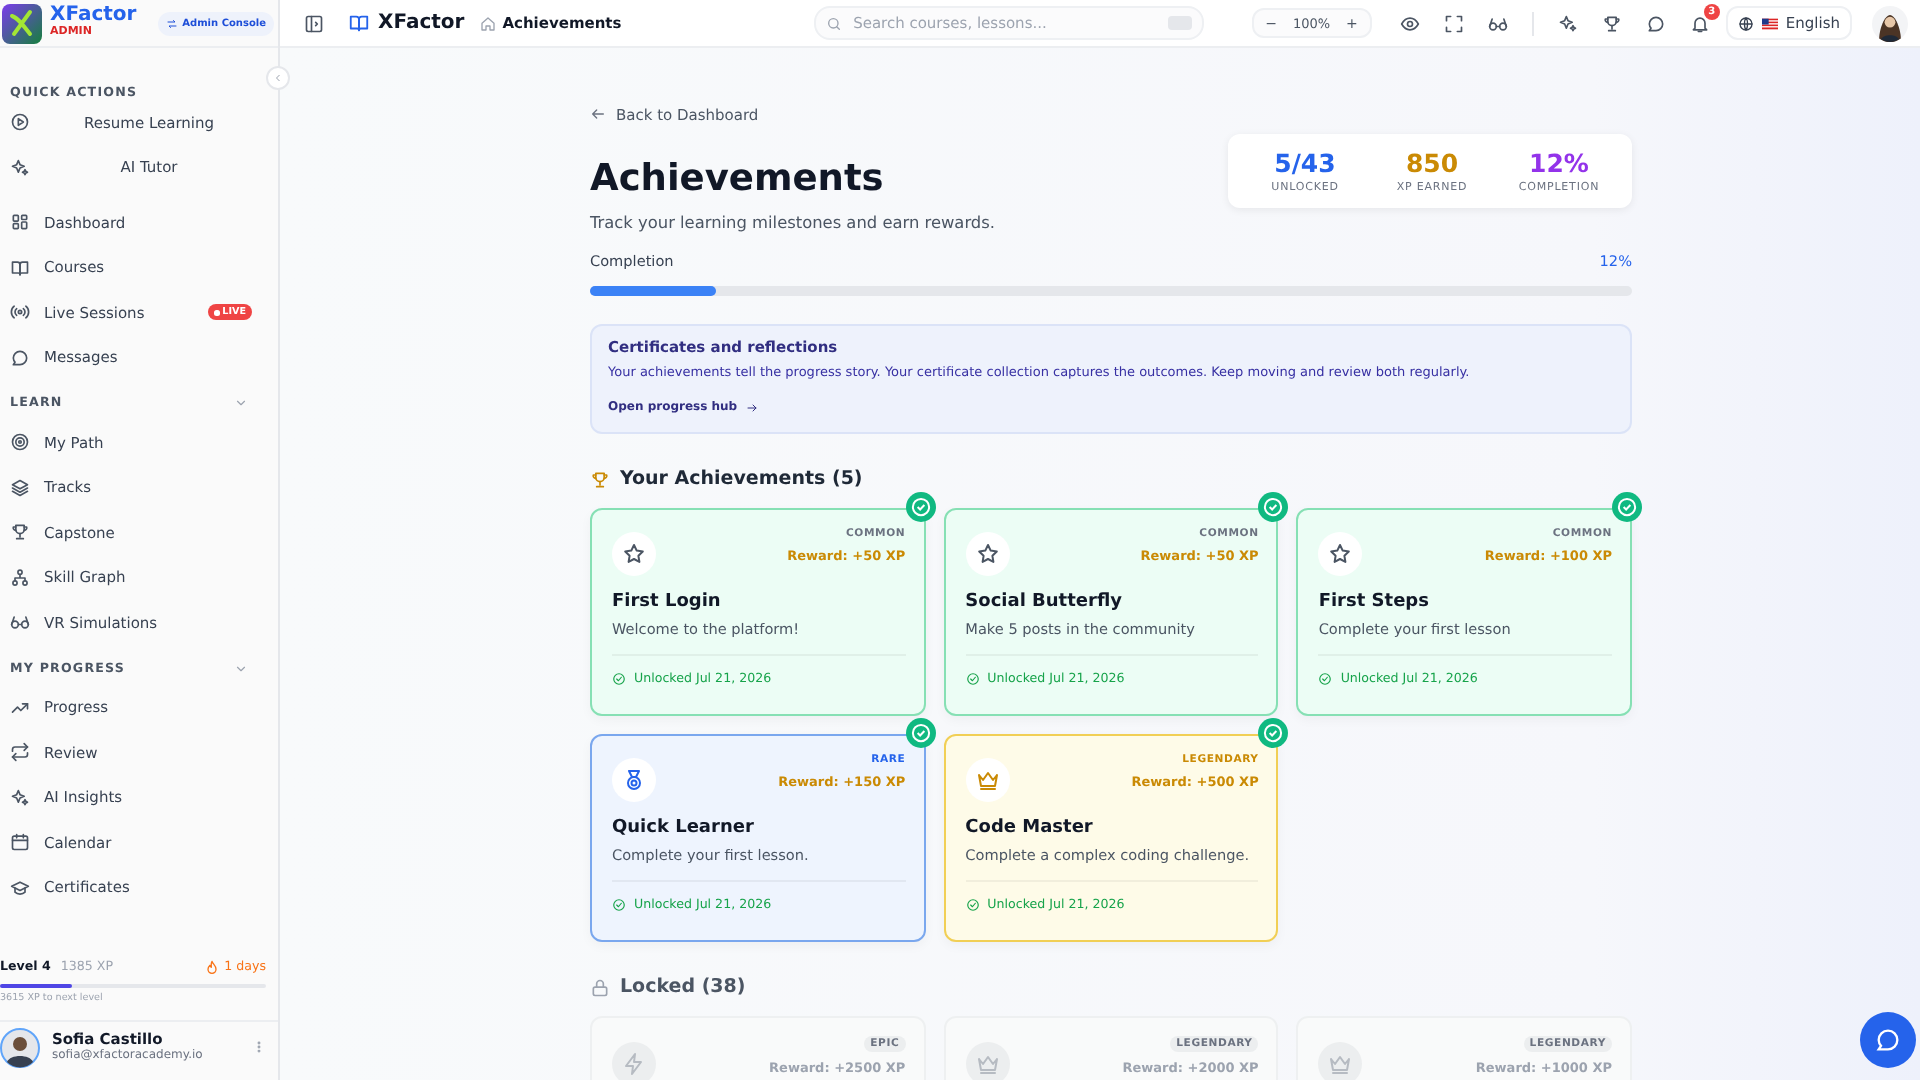  What do you see at coordinates (1374, 602) in the screenshot?
I see `achievement-name: First Steps` at bounding box center [1374, 602].